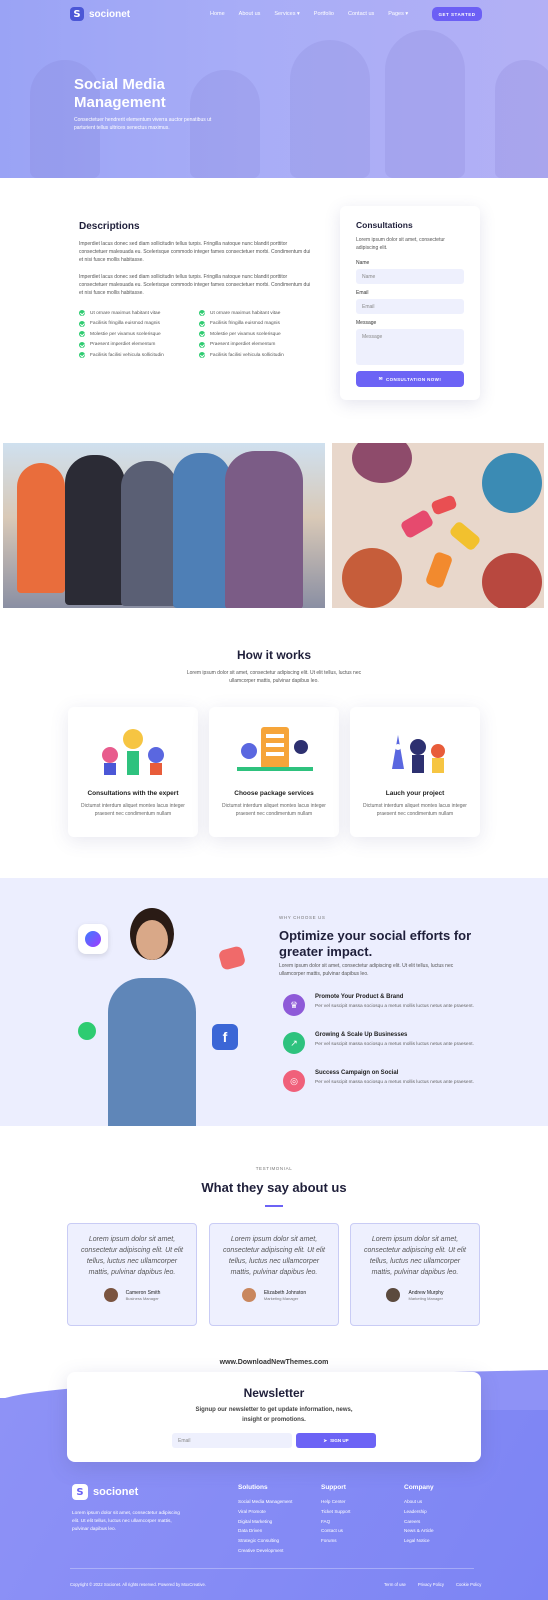  I want to click on woman-photo, so click(152, 1017).